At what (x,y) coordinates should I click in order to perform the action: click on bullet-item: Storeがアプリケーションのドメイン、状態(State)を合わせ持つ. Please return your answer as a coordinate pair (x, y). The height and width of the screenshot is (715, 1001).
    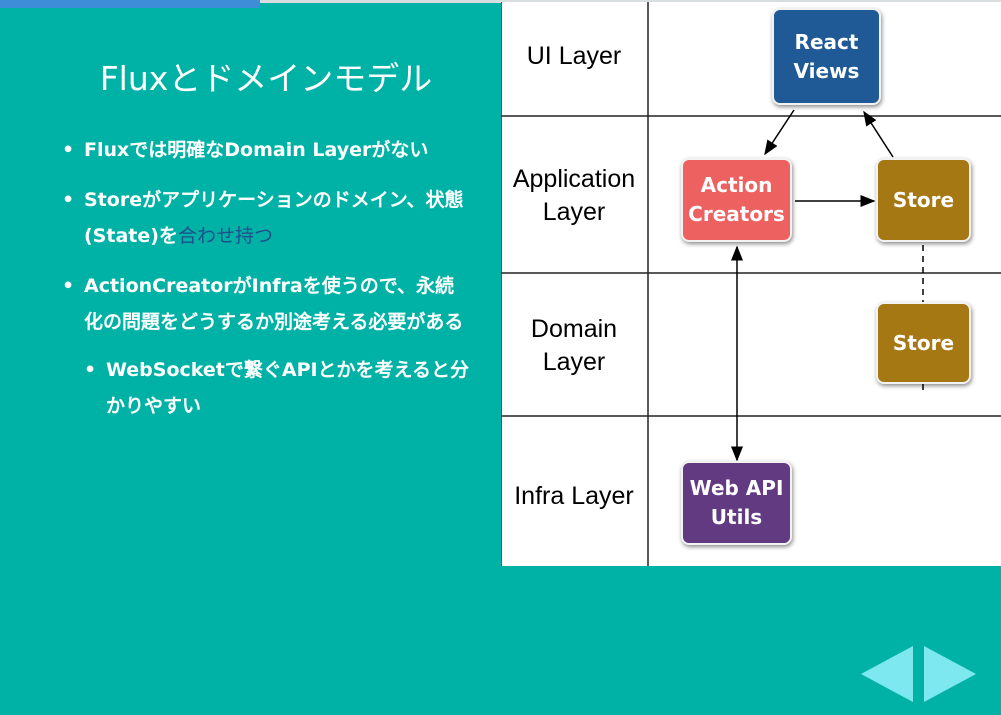
    Looking at the image, I should click on (267, 218).